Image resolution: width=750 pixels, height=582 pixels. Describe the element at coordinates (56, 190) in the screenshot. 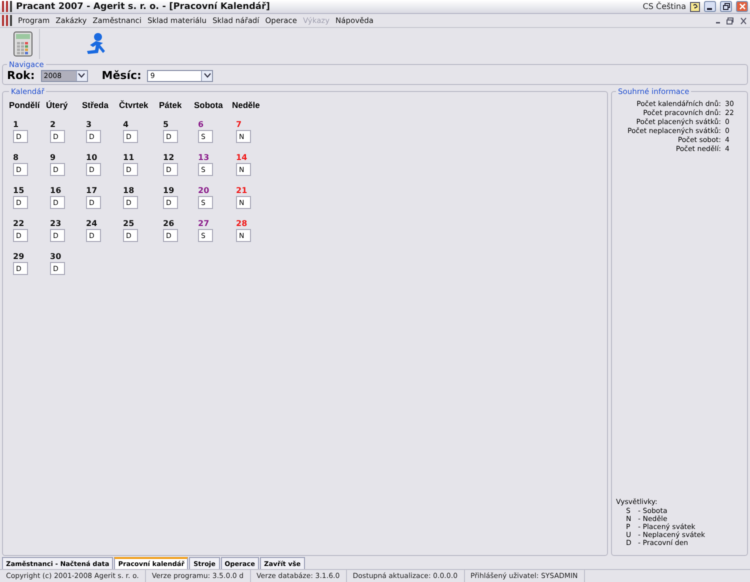

I see `day-number: 16` at that location.